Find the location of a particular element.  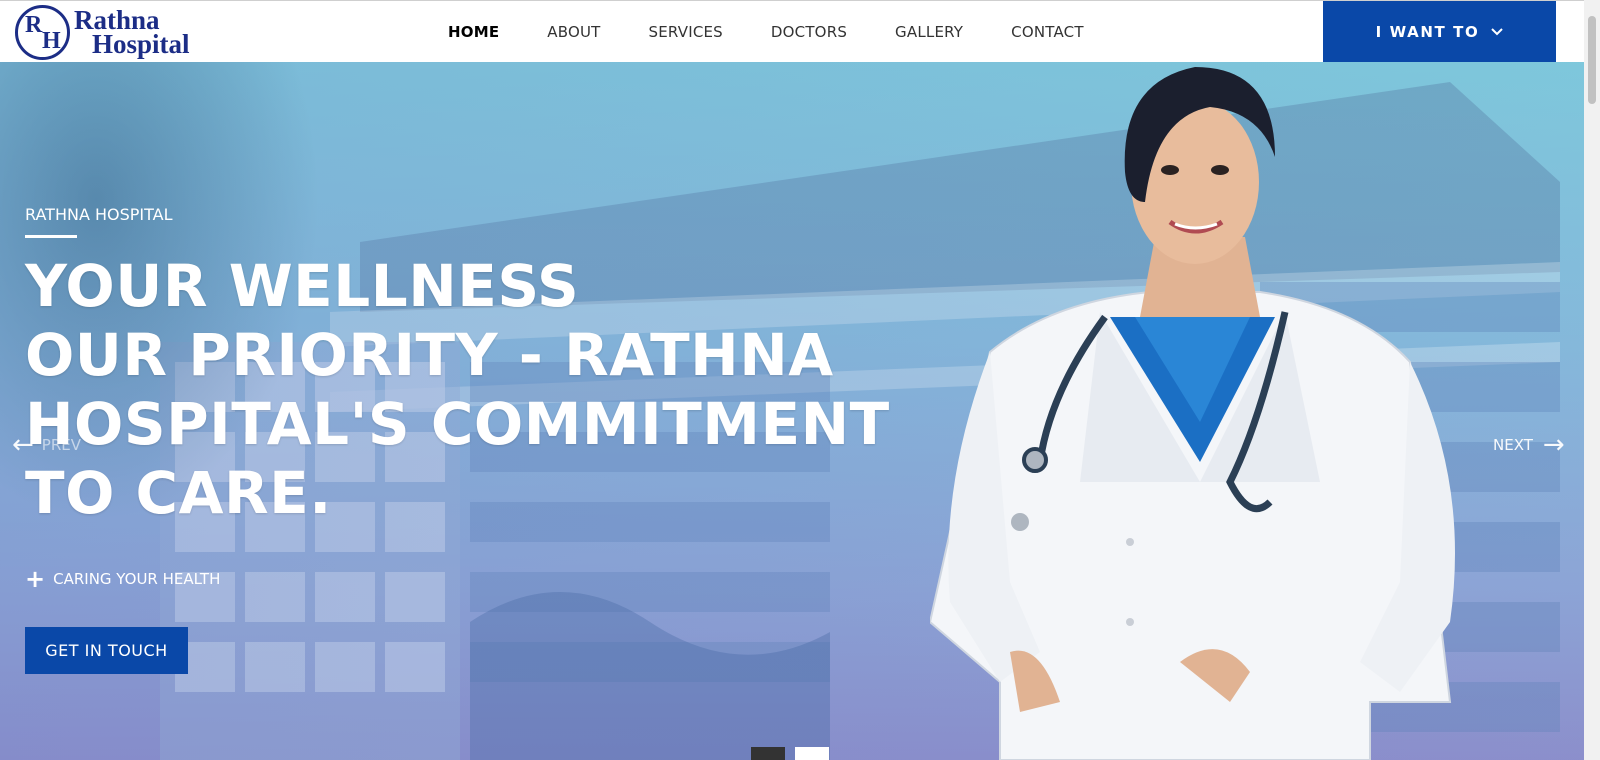

logo-mark: R H is located at coordinates (42, 32).